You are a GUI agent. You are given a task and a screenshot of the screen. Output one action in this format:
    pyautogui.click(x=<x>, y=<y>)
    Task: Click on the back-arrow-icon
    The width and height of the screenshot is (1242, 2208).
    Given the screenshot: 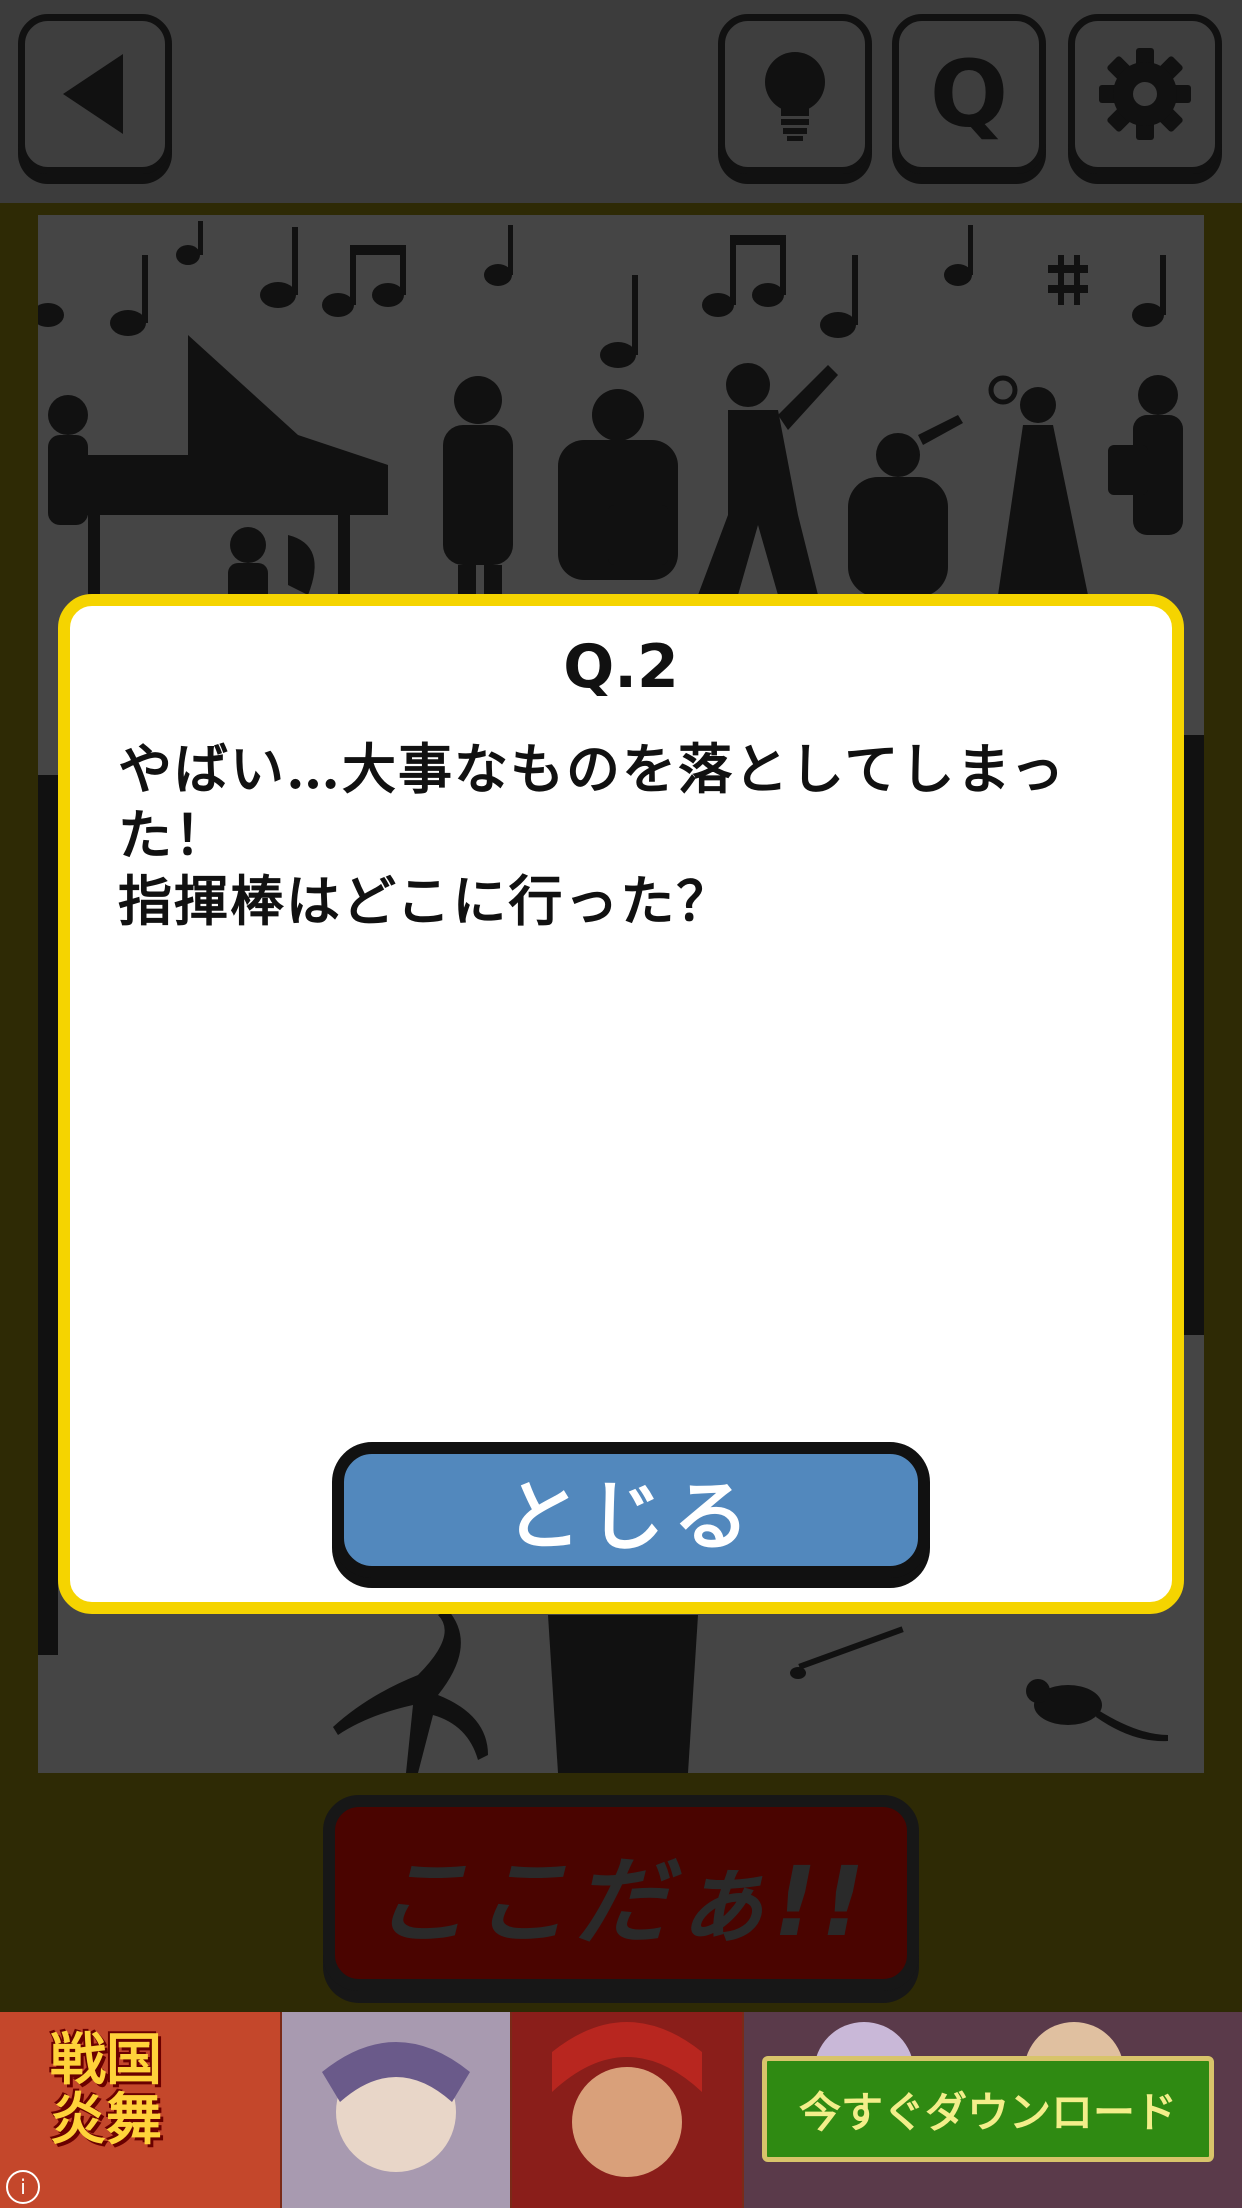 What is the action you would take?
    pyautogui.click(x=93, y=94)
    